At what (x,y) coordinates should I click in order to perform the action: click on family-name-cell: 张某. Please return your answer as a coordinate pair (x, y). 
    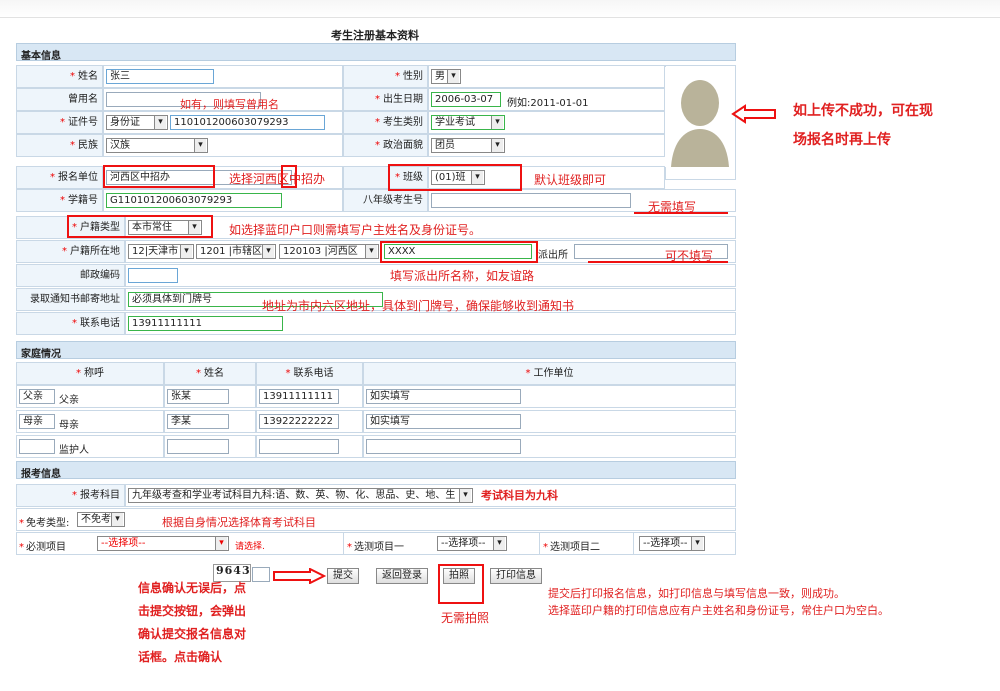
    Looking at the image, I should click on (210, 396).